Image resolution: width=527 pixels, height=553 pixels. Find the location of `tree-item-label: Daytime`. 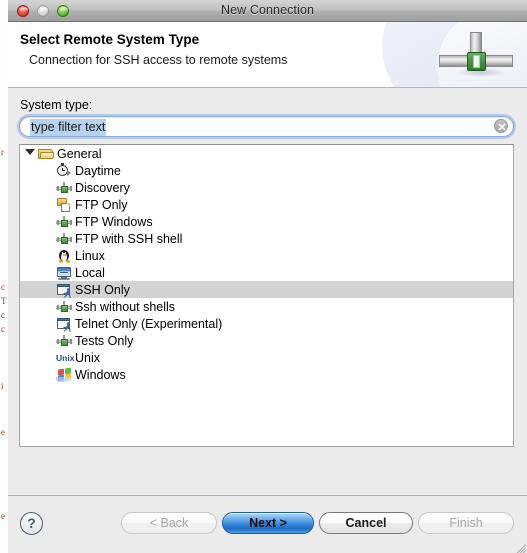

tree-item-label: Daytime is located at coordinates (98, 170).